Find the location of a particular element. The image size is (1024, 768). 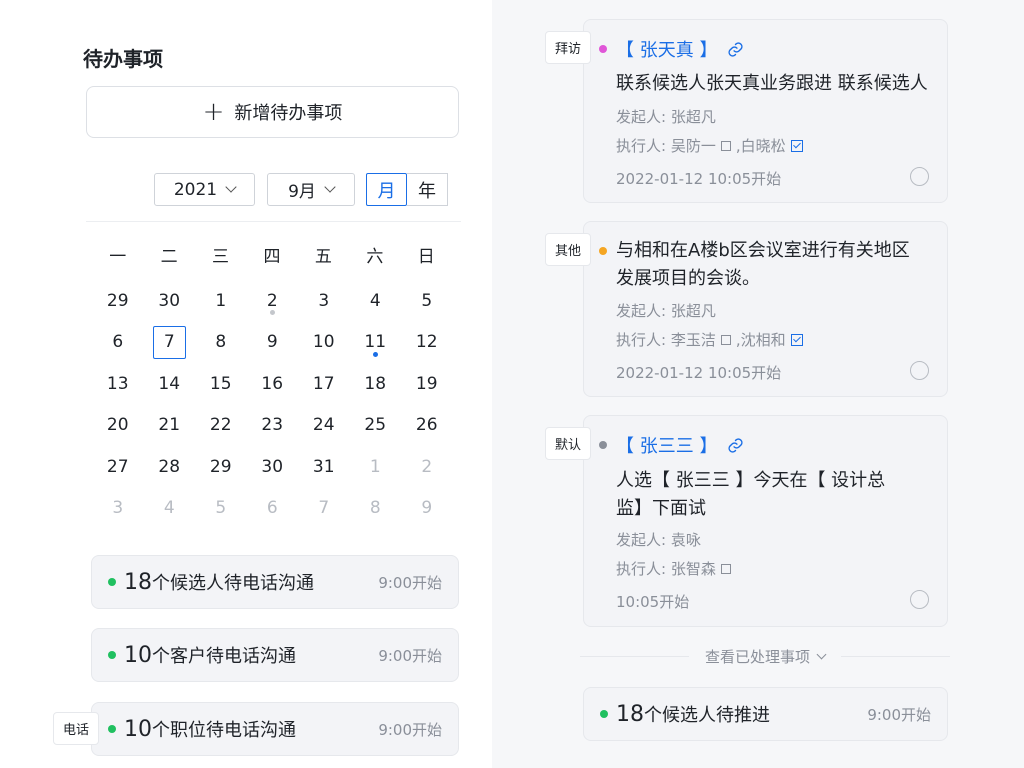

calendar-day: 13 is located at coordinates (118, 384).